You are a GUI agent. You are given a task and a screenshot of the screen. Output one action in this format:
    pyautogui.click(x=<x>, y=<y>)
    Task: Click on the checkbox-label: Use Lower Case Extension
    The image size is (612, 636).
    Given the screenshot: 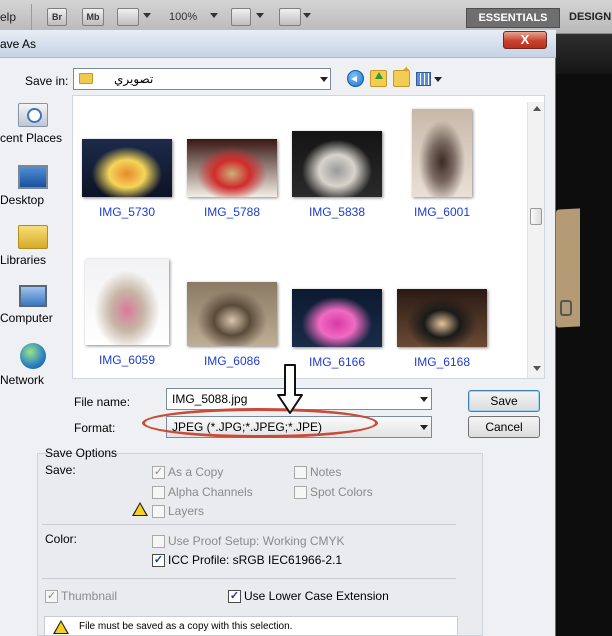 What is the action you would take?
    pyautogui.click(x=316, y=596)
    